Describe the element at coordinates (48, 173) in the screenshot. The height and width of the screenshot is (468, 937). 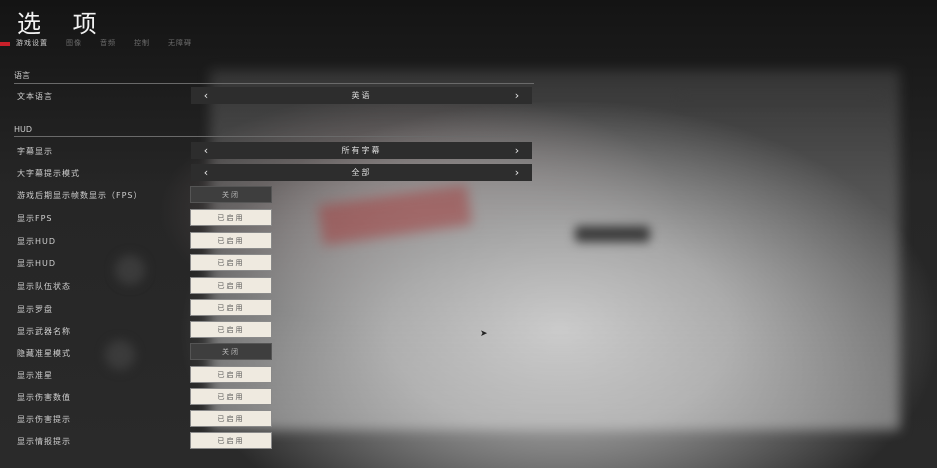
I see `large-subtitle-mode-label: 大字幕提示模式` at that location.